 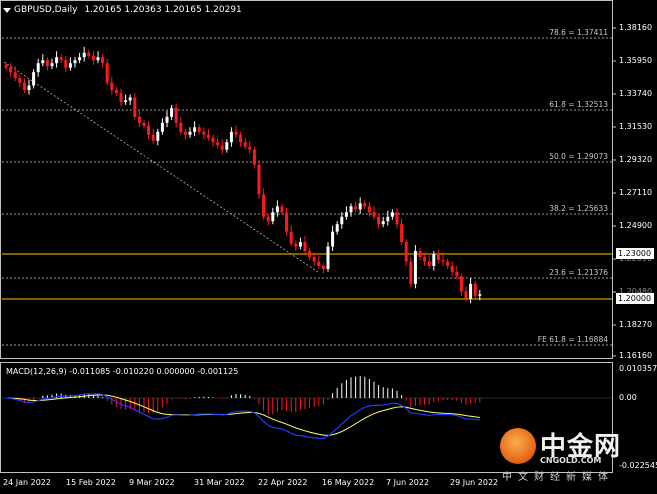 What do you see at coordinates (7, 10) in the screenshot?
I see `dropdown-triangle-icon` at bounding box center [7, 10].